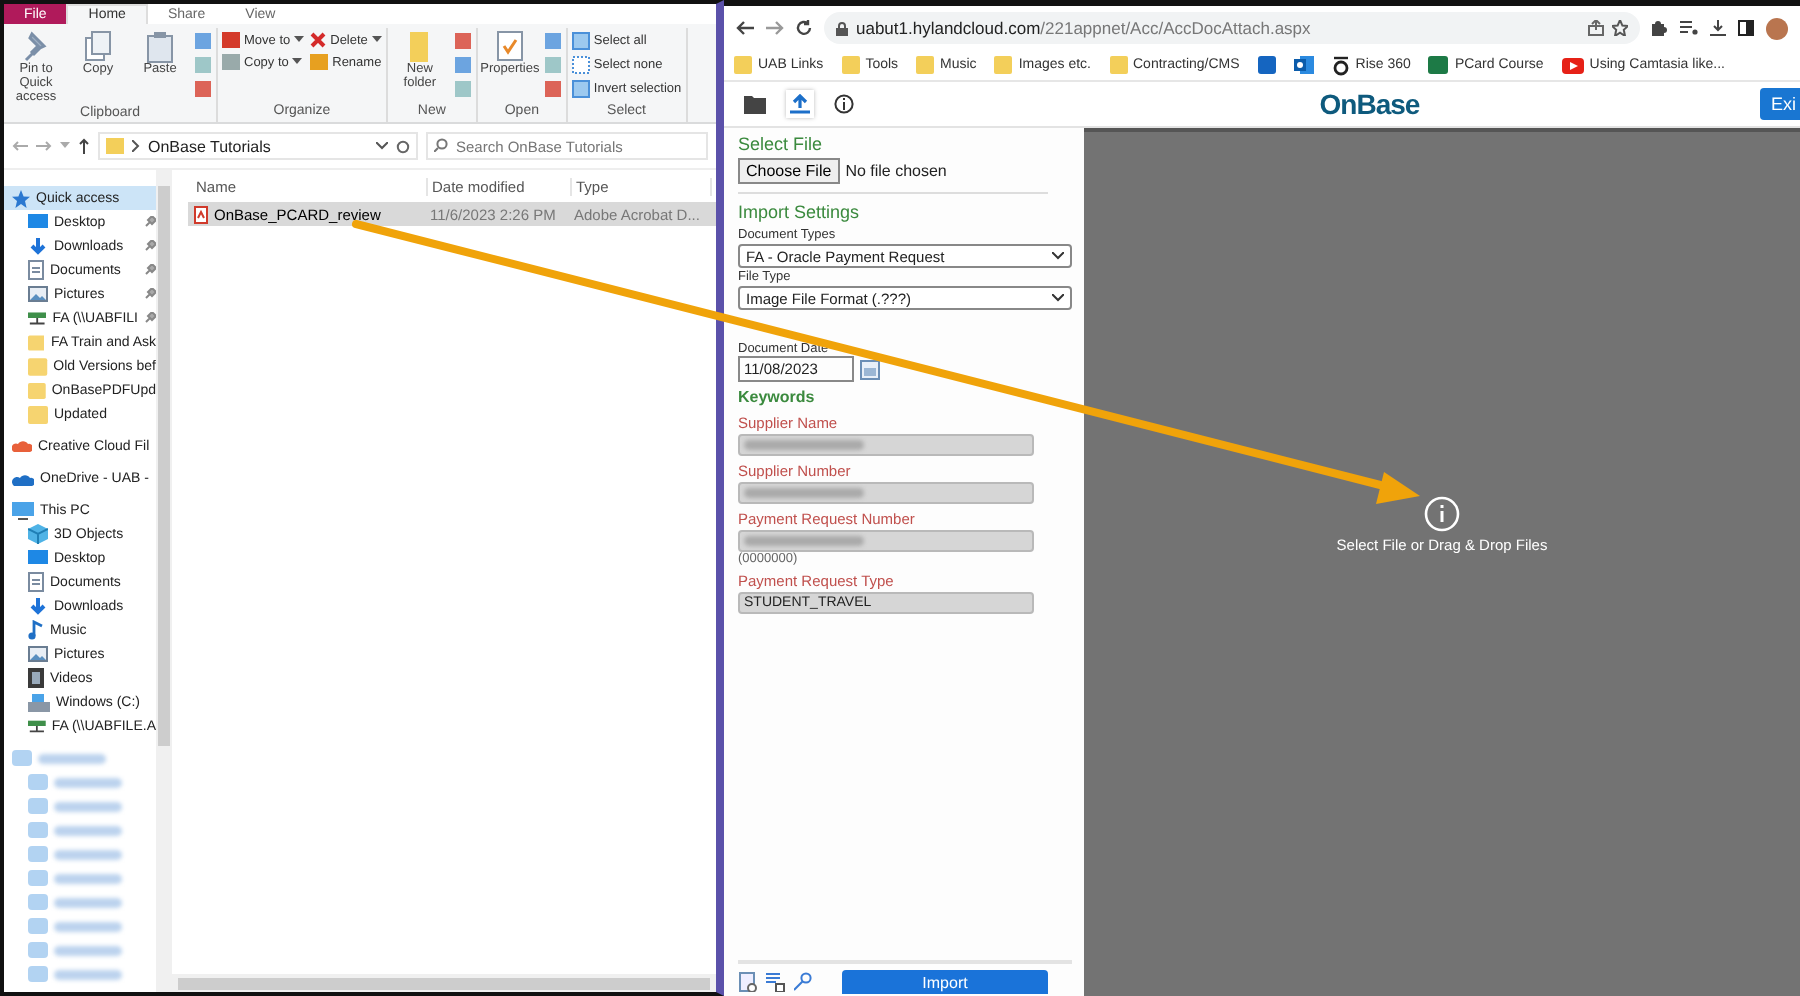  Describe the element at coordinates (1369, 104) in the screenshot. I see `logo: OnBase` at that location.